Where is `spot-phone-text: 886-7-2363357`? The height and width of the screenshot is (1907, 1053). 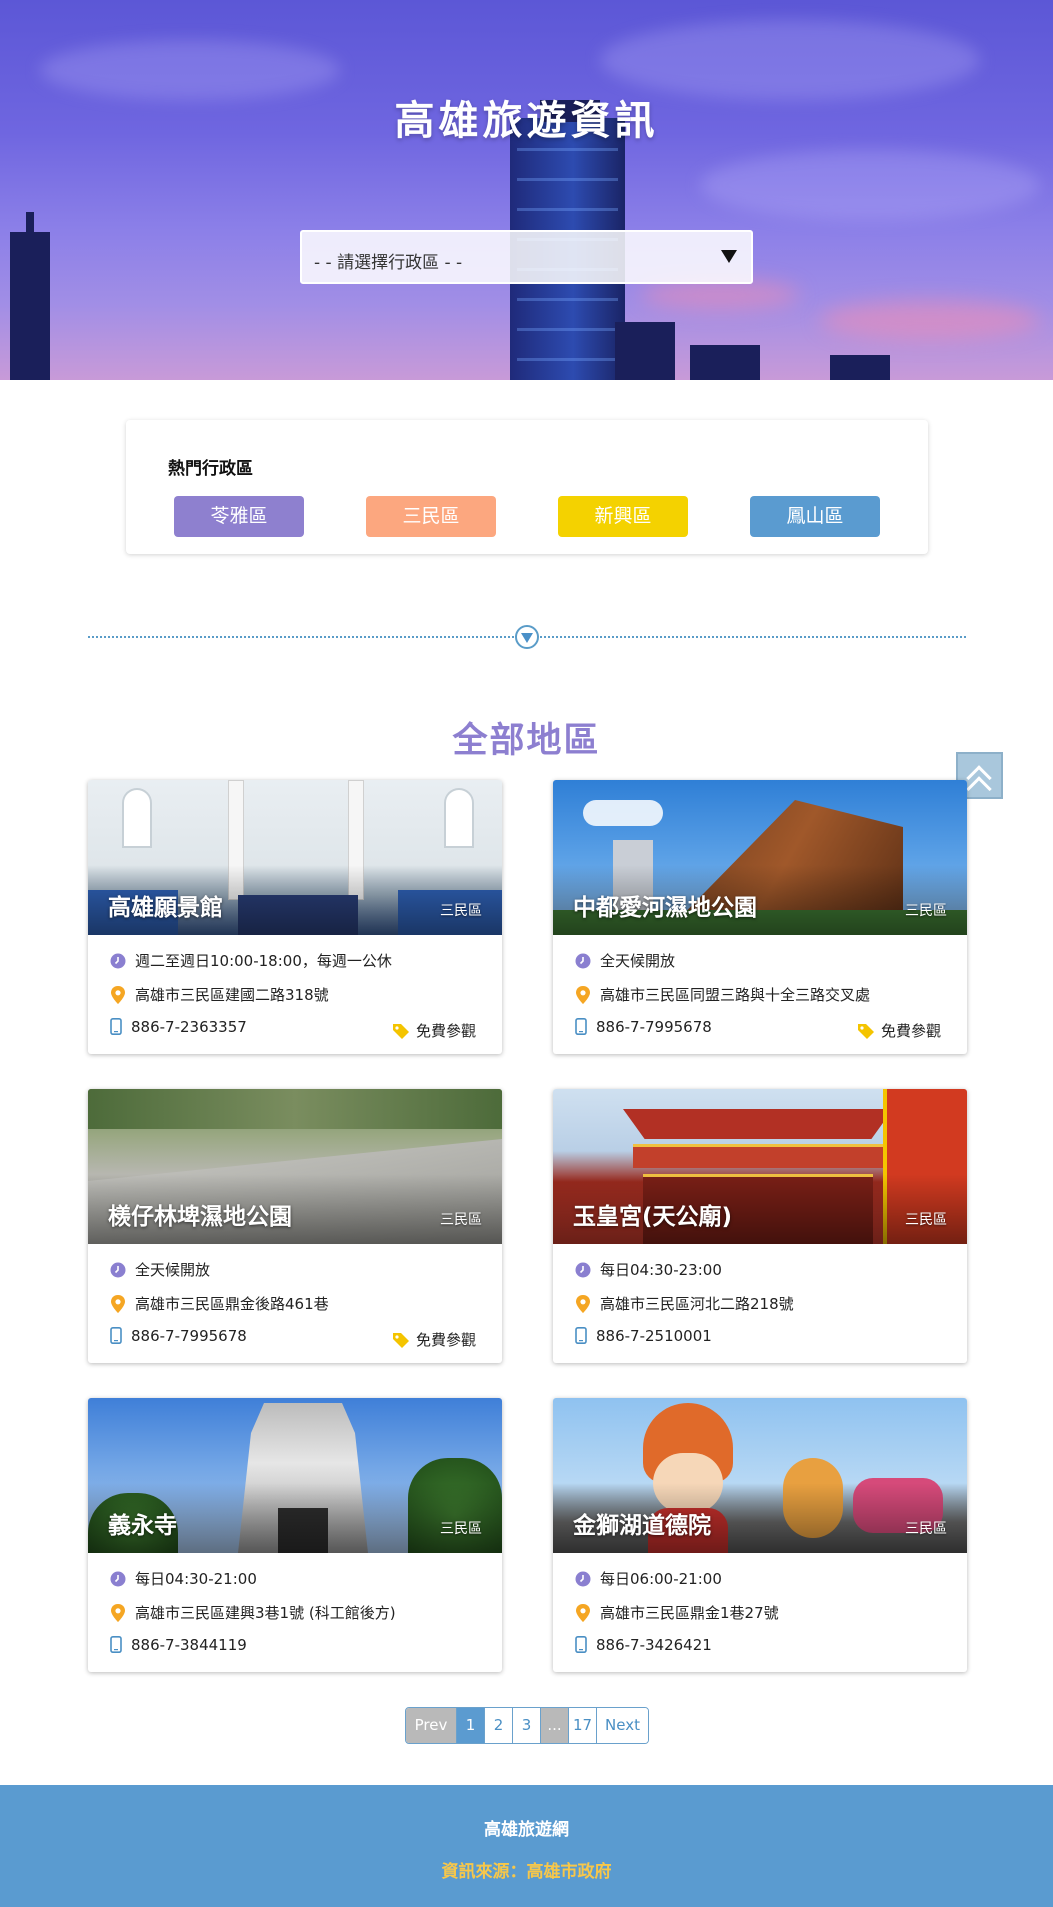 spot-phone-text: 886-7-2363357 is located at coordinates (189, 1027).